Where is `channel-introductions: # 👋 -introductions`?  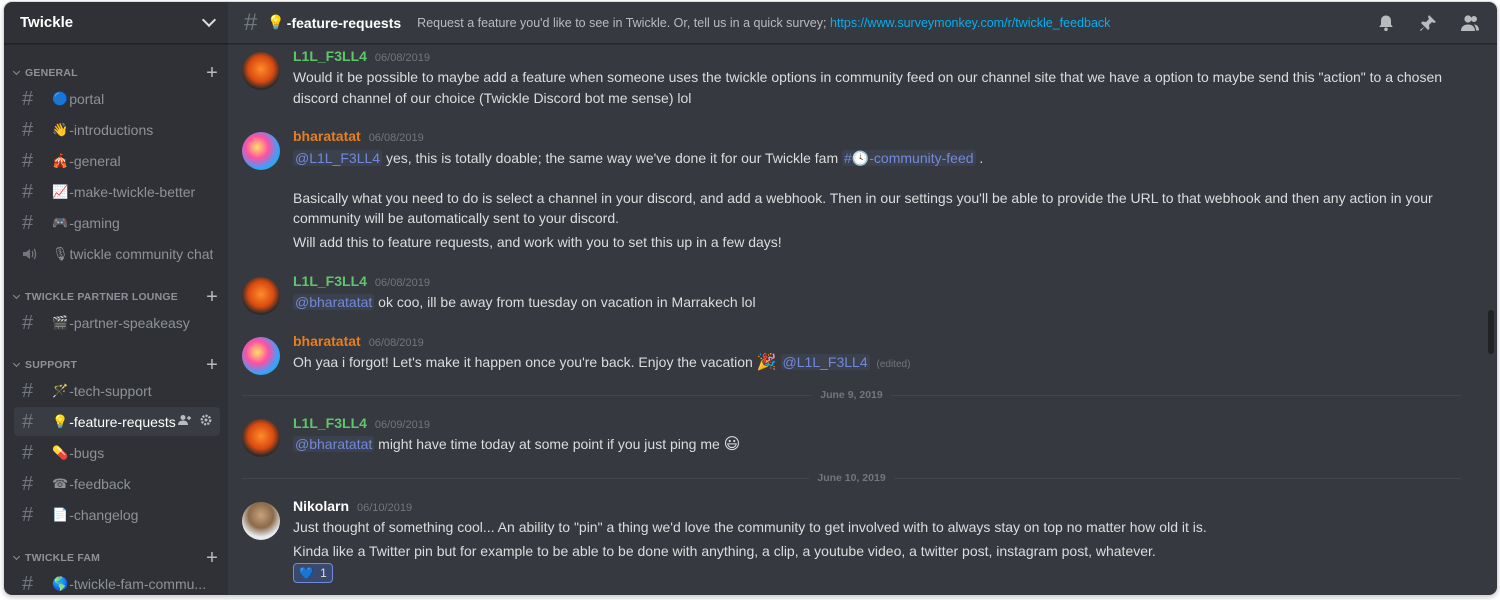 channel-introductions: # 👋 -introductions is located at coordinates (117, 129).